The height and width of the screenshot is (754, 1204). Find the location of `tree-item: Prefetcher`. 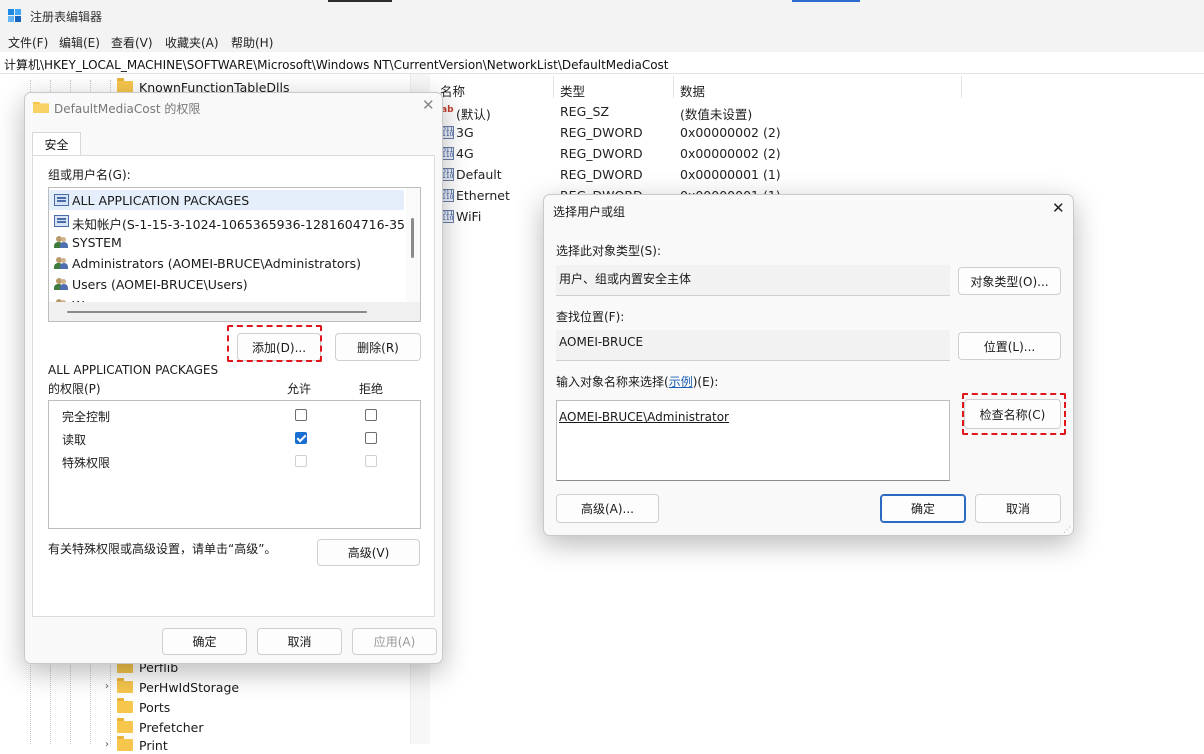

tree-item: Prefetcher is located at coordinates (160, 727).